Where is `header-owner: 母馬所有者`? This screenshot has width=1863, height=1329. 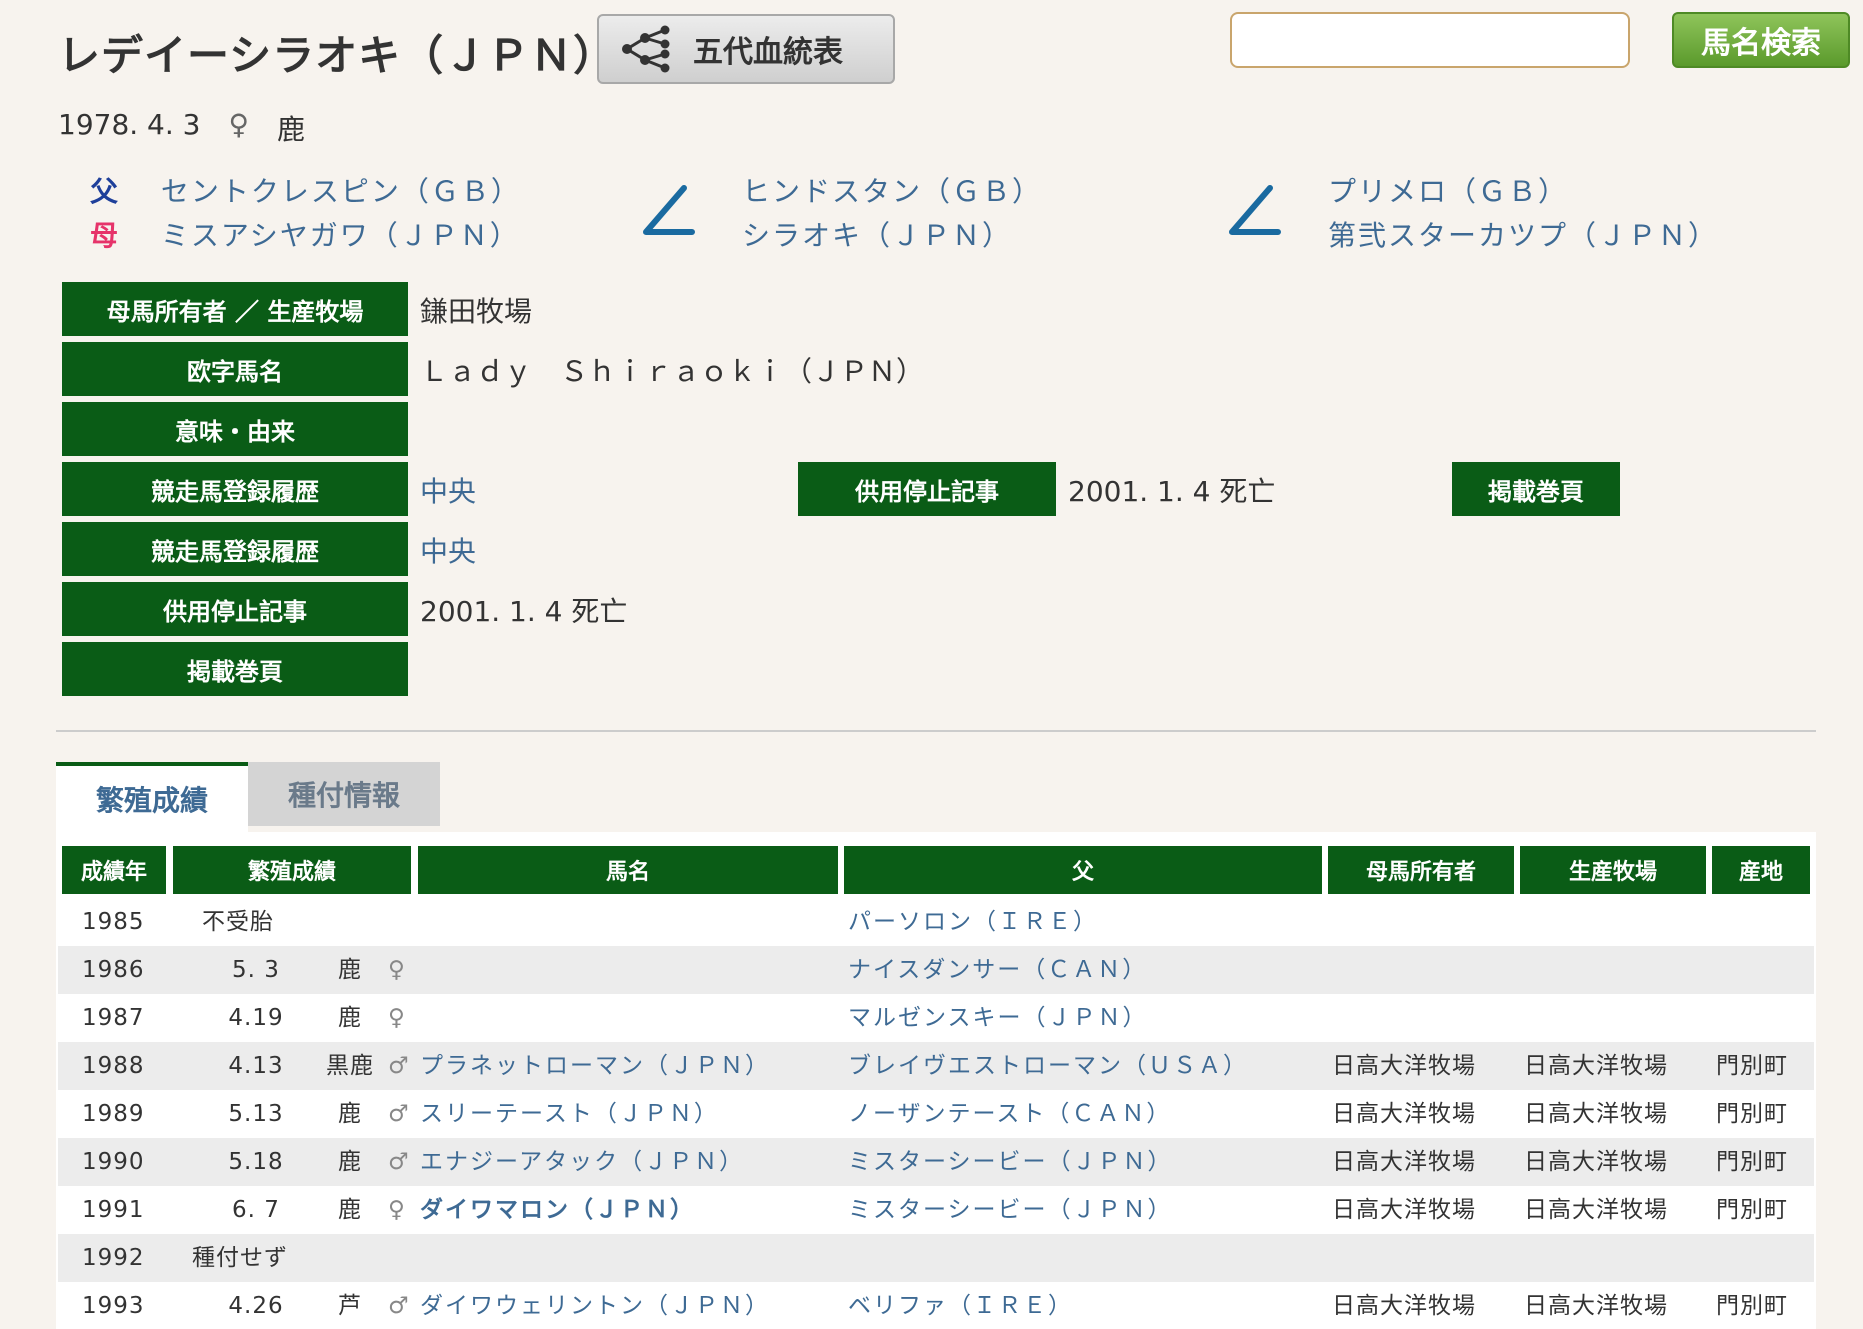
header-owner: 母馬所有者 is located at coordinates (1421, 870).